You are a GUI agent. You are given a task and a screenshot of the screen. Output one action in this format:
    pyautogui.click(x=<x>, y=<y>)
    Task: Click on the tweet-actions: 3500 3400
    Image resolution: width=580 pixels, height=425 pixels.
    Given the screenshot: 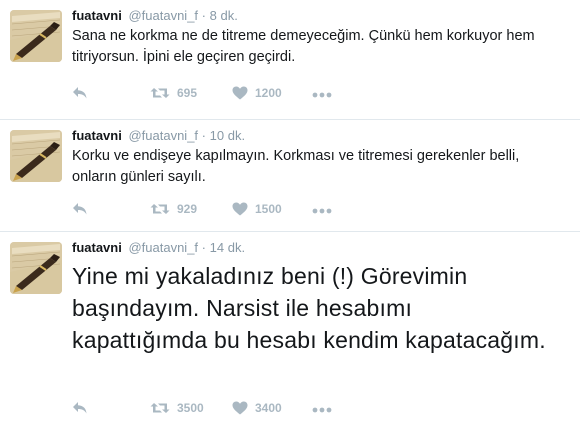 What is the action you would take?
    pyautogui.click(x=312, y=410)
    